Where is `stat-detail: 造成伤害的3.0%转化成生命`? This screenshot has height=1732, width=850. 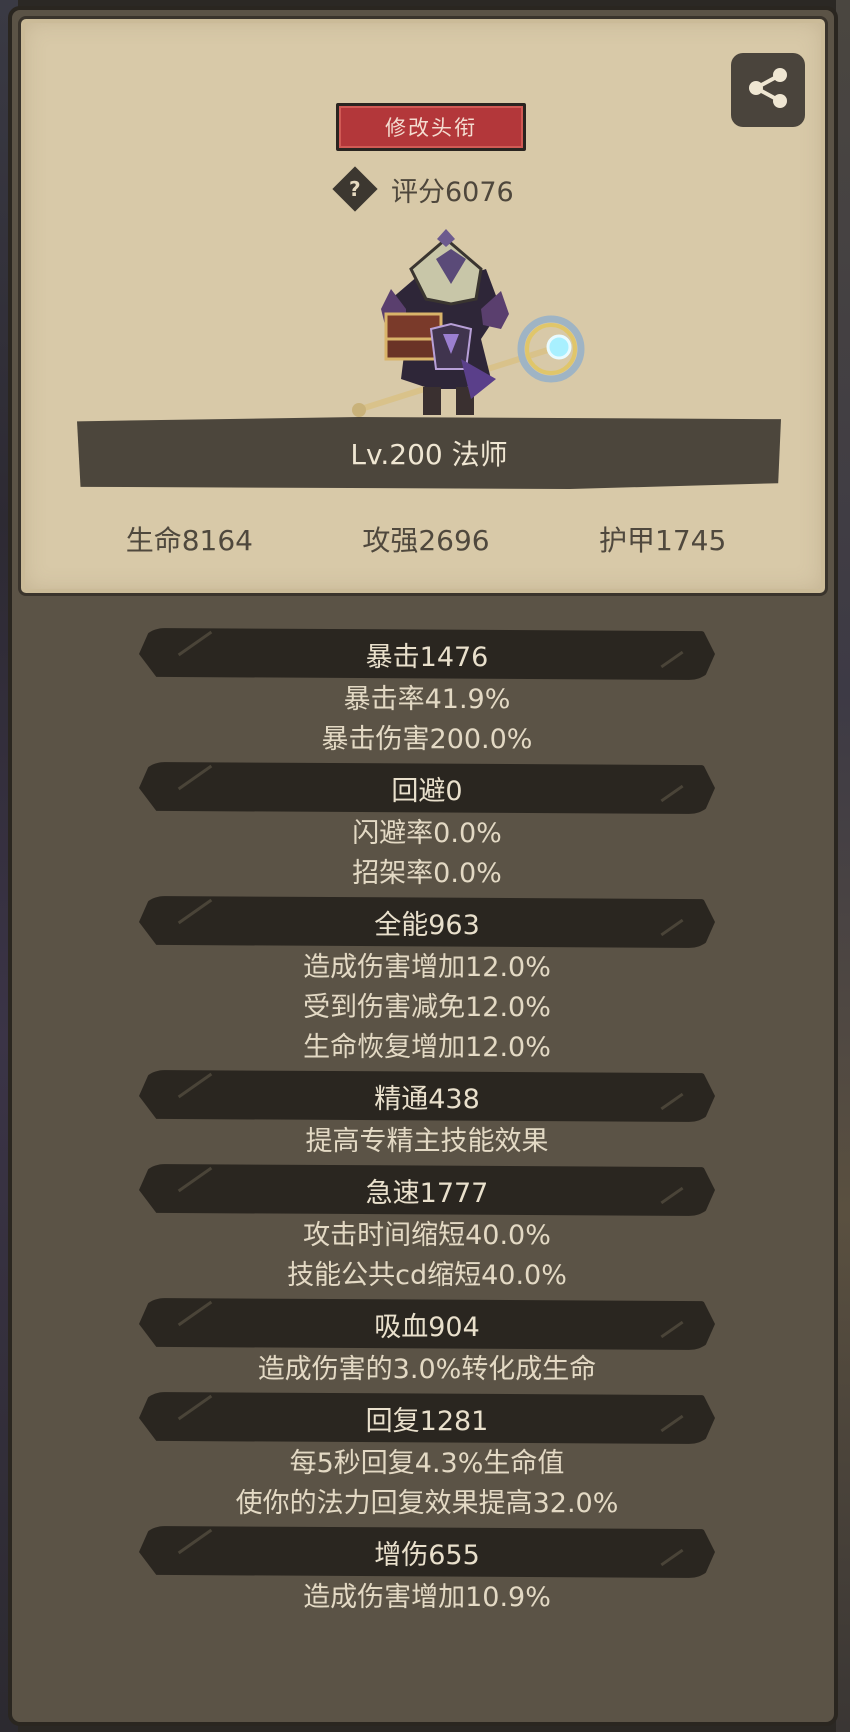 stat-detail: 造成伤害的3.0%转化成生命 is located at coordinates (427, 1369).